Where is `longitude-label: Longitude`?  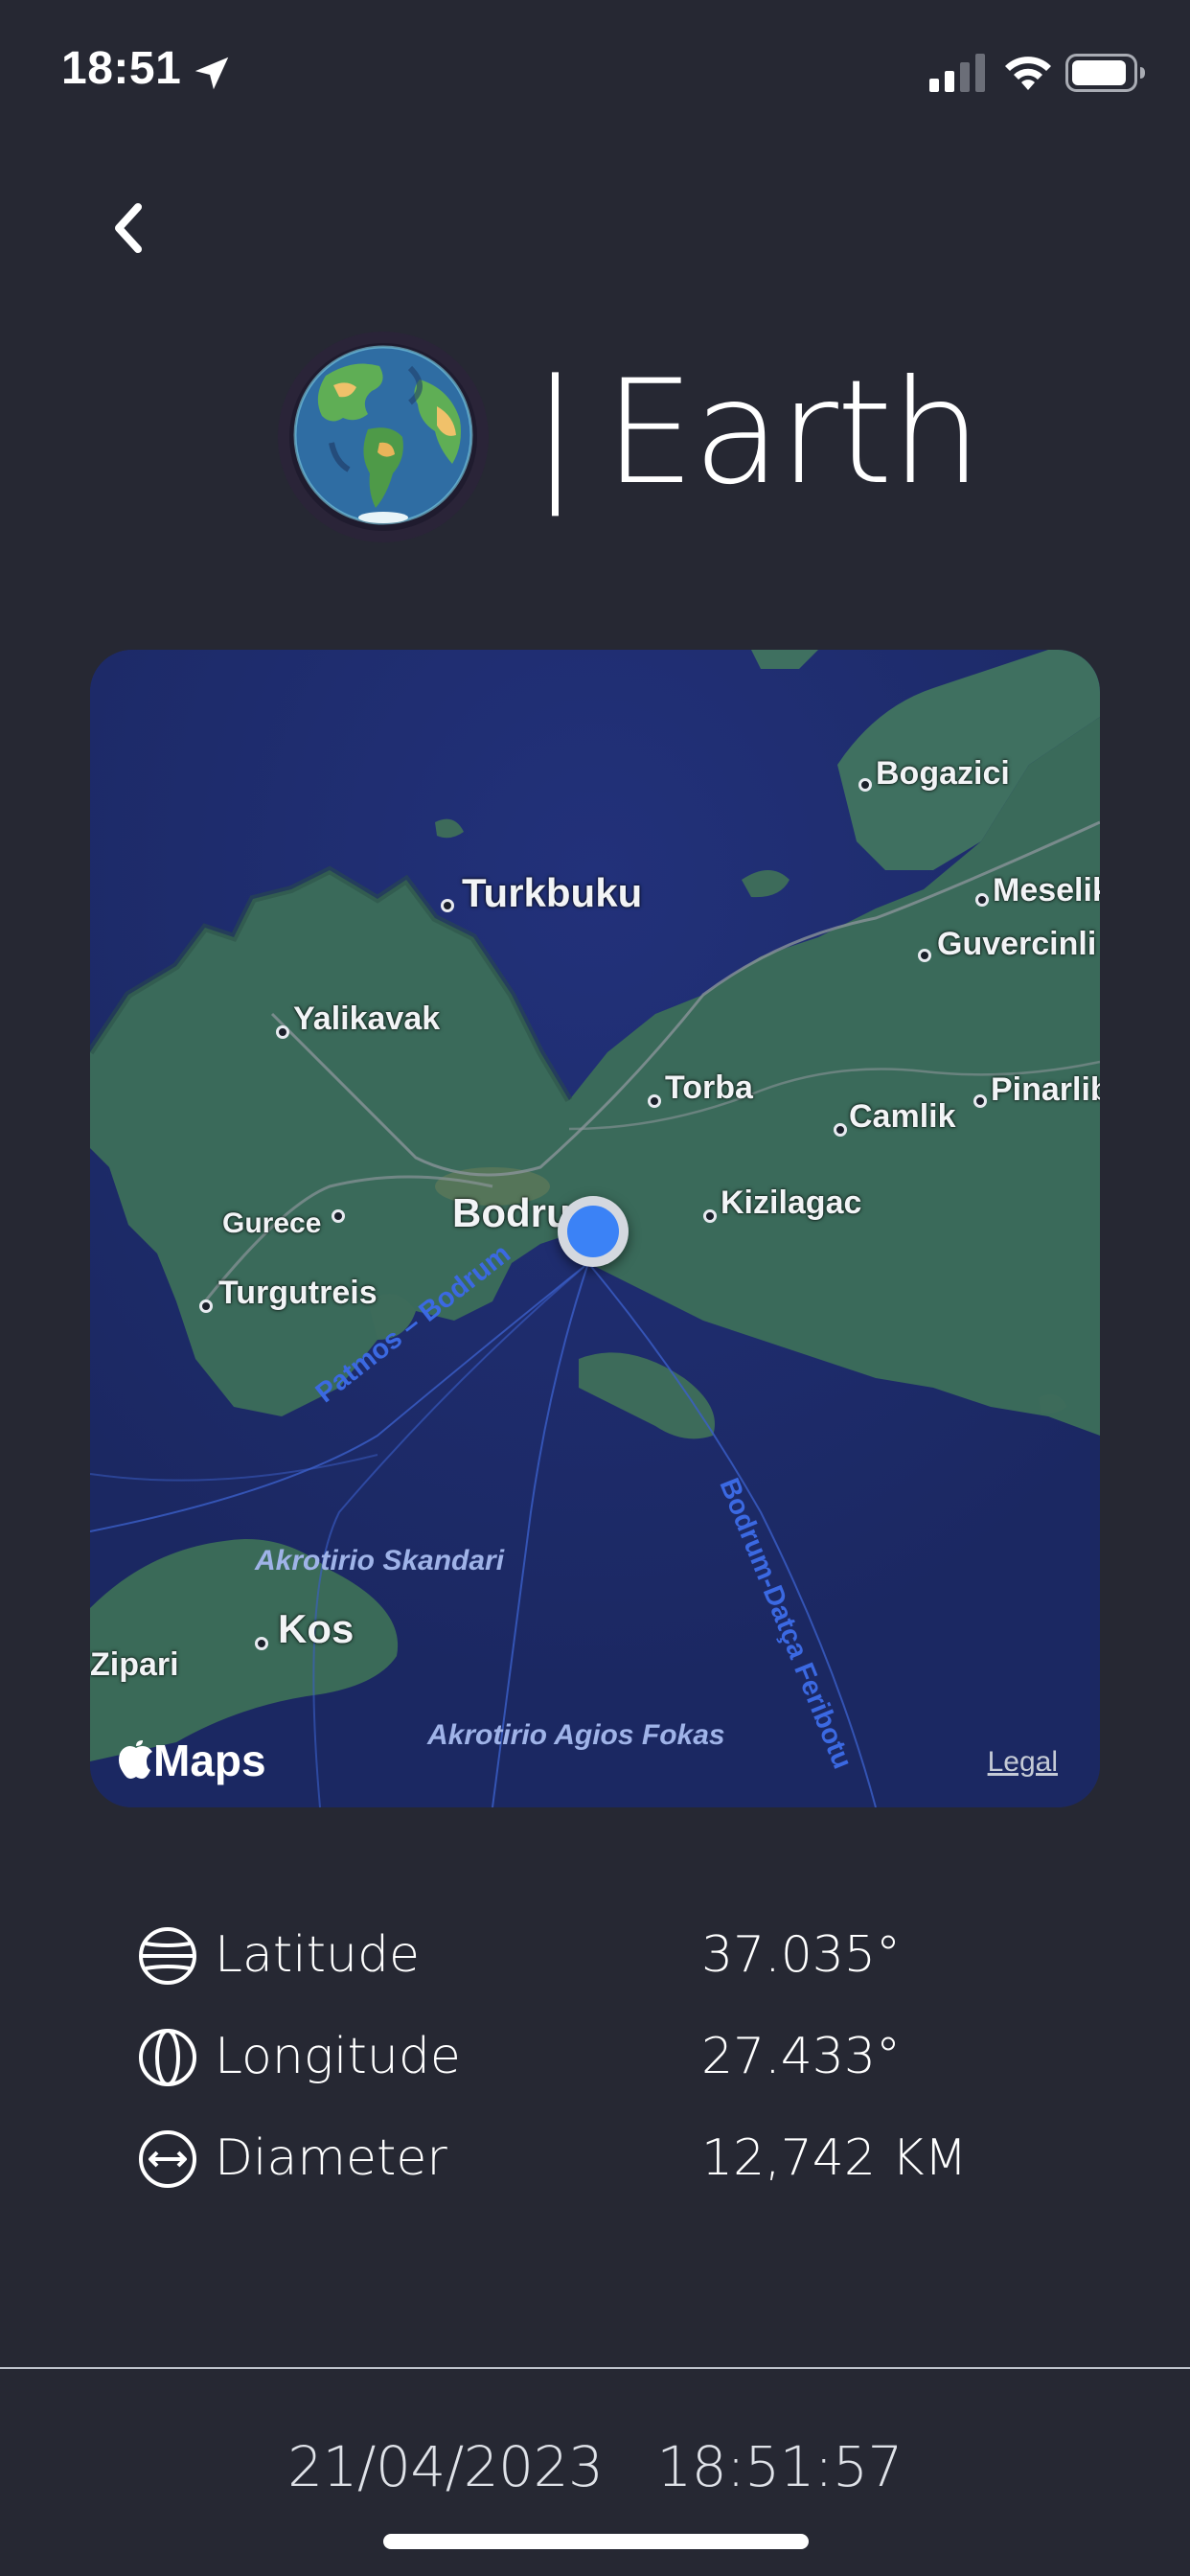 longitude-label: Longitude is located at coordinates (338, 2056).